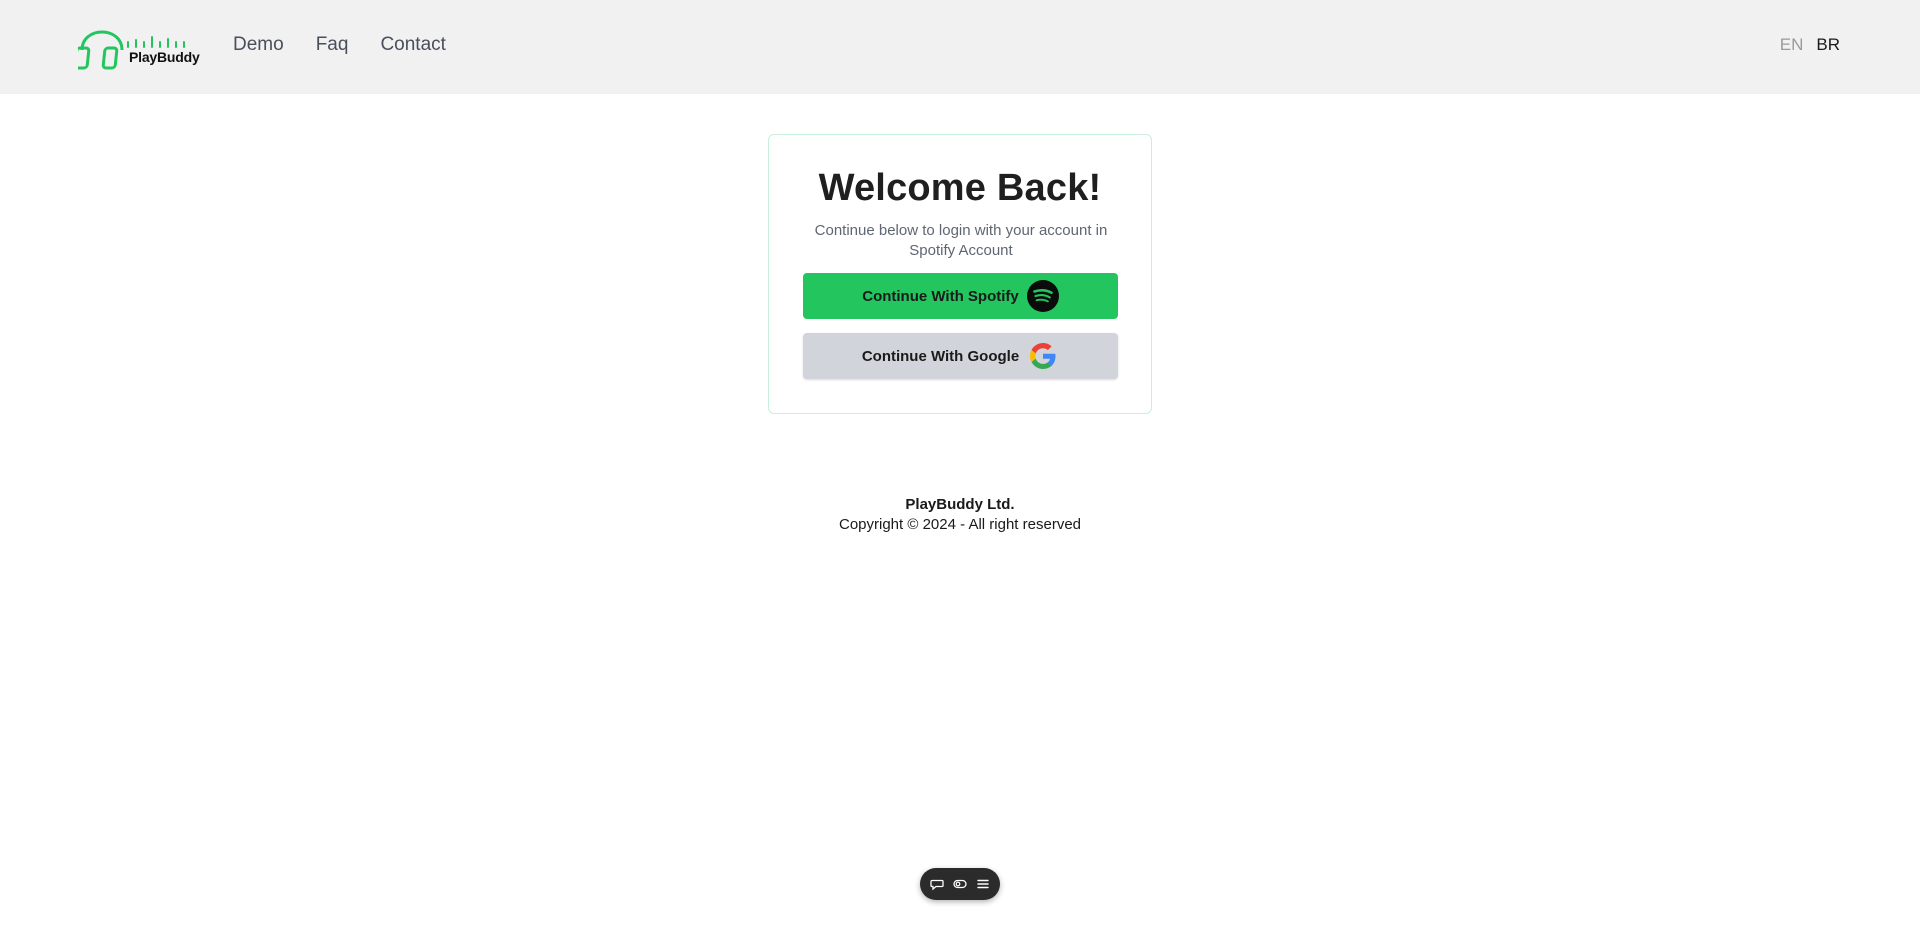 This screenshot has width=1920, height=929. Describe the element at coordinates (983, 884) in the screenshot. I see `menu-icon` at that location.